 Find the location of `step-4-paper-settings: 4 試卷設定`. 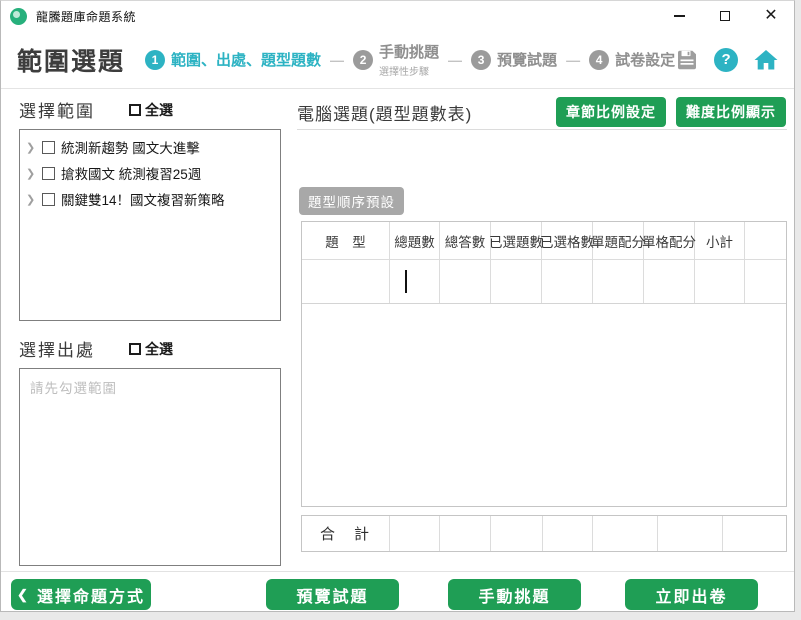

step-4-paper-settings: 4 試卷設定 is located at coordinates (632, 59).